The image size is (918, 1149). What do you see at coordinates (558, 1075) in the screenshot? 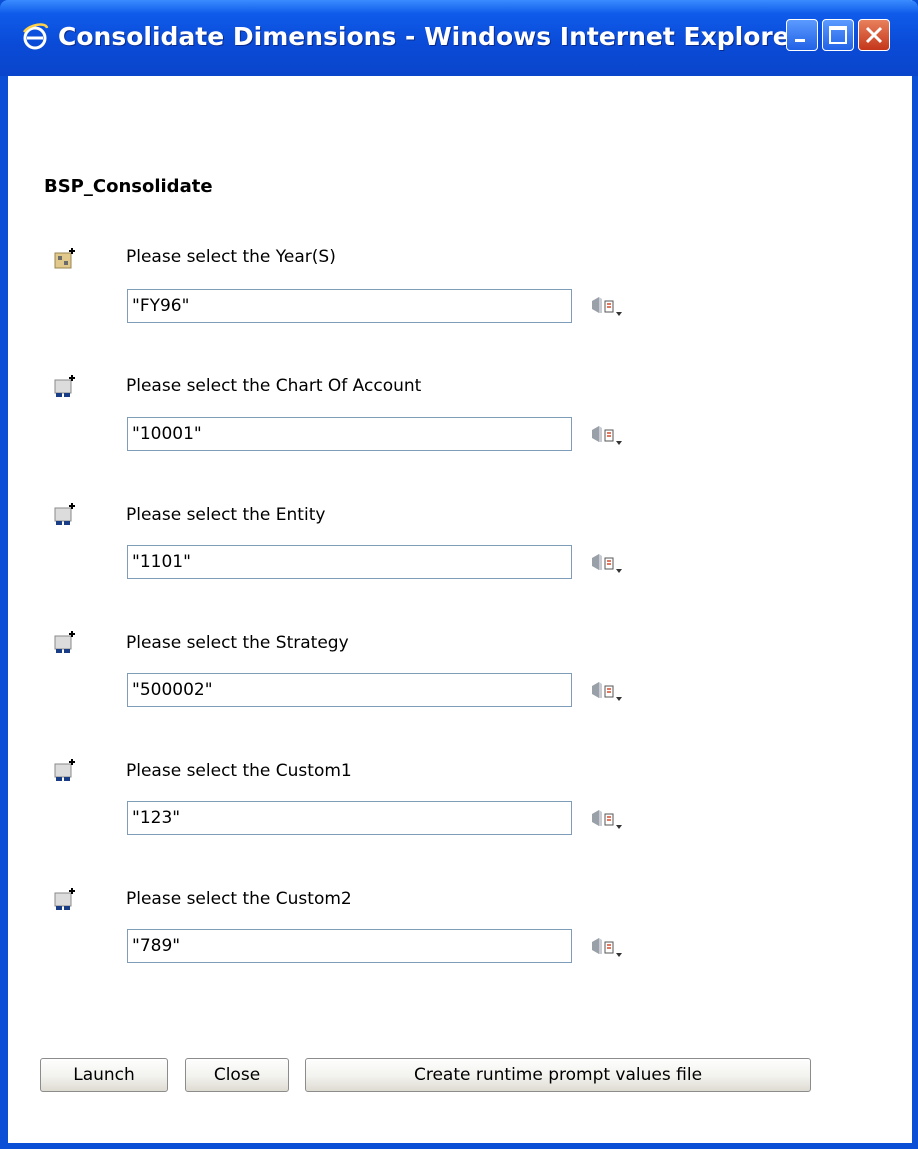
I see `create-runtime-prompt-values-file-button: Create runtime prompt values file` at bounding box center [558, 1075].